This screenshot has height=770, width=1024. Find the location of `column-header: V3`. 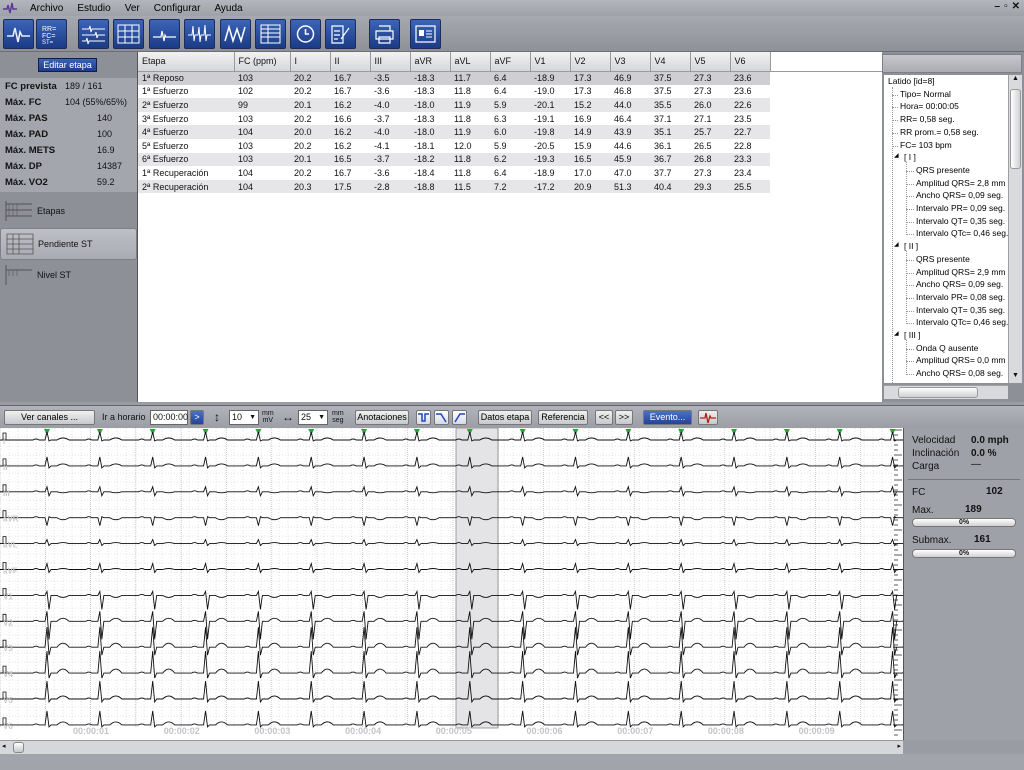

column-header: V3 is located at coordinates (630, 62).